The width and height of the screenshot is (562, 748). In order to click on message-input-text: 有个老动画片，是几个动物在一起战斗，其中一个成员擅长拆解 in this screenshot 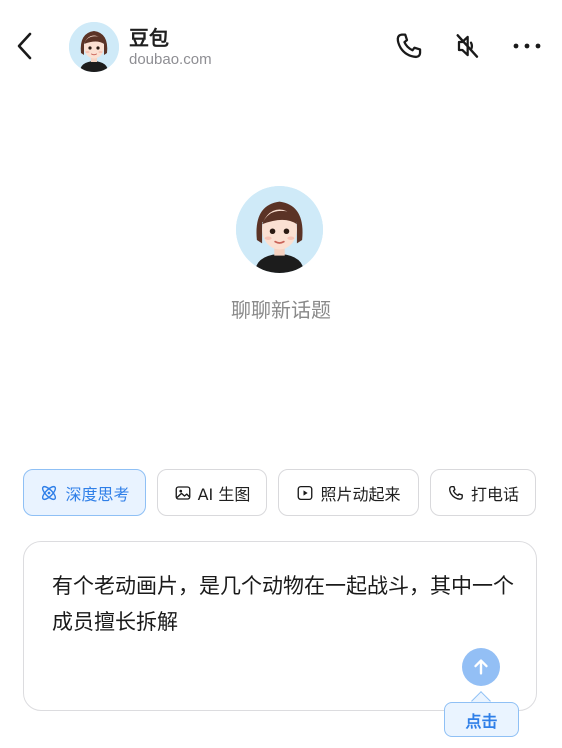, I will do `click(287, 604)`.